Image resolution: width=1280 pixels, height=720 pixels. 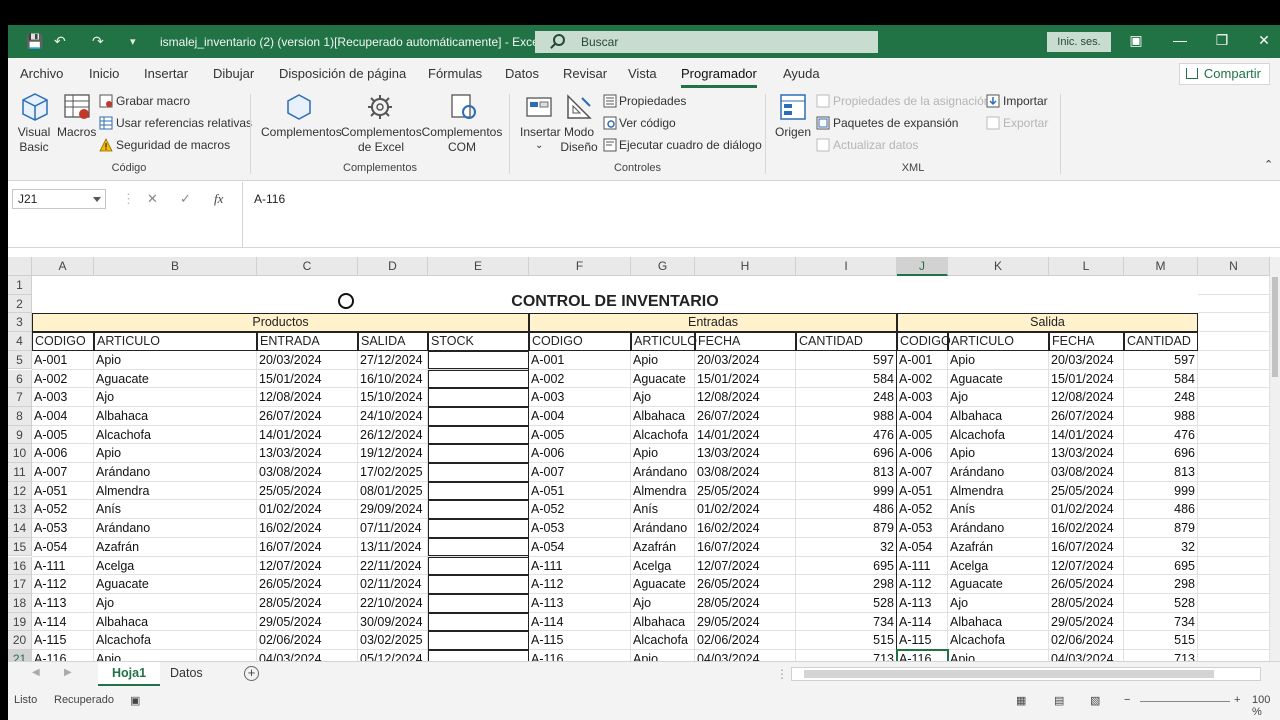 I want to click on cell-salida-fecha: 13/03/2024, so click(x=1086, y=453).